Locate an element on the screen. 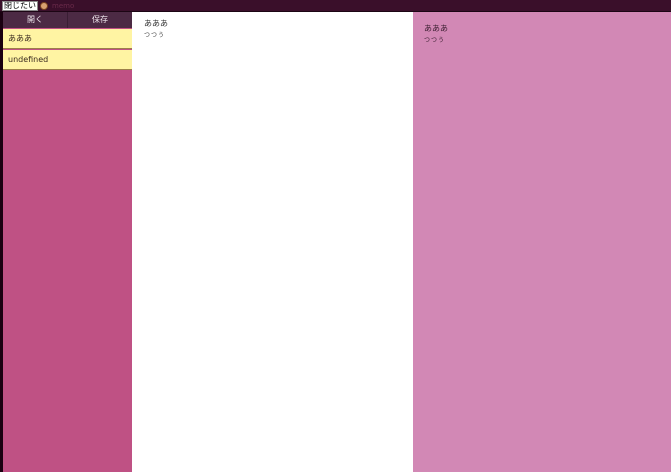 The height and width of the screenshot is (472, 671). open-button: 開く is located at coordinates (35, 20).